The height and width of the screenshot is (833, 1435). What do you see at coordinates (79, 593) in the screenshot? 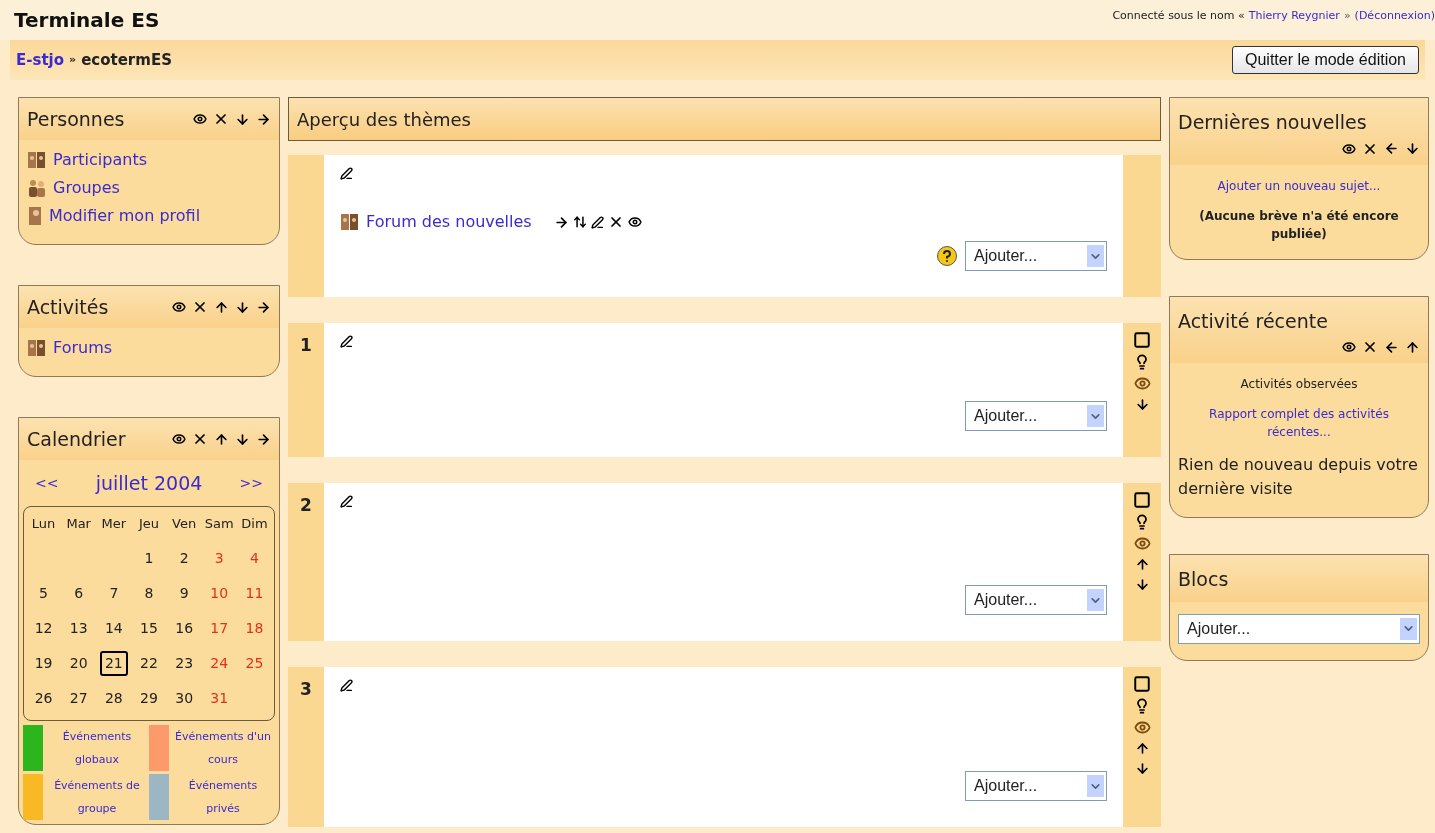
I see `calendar-day: 6` at bounding box center [79, 593].